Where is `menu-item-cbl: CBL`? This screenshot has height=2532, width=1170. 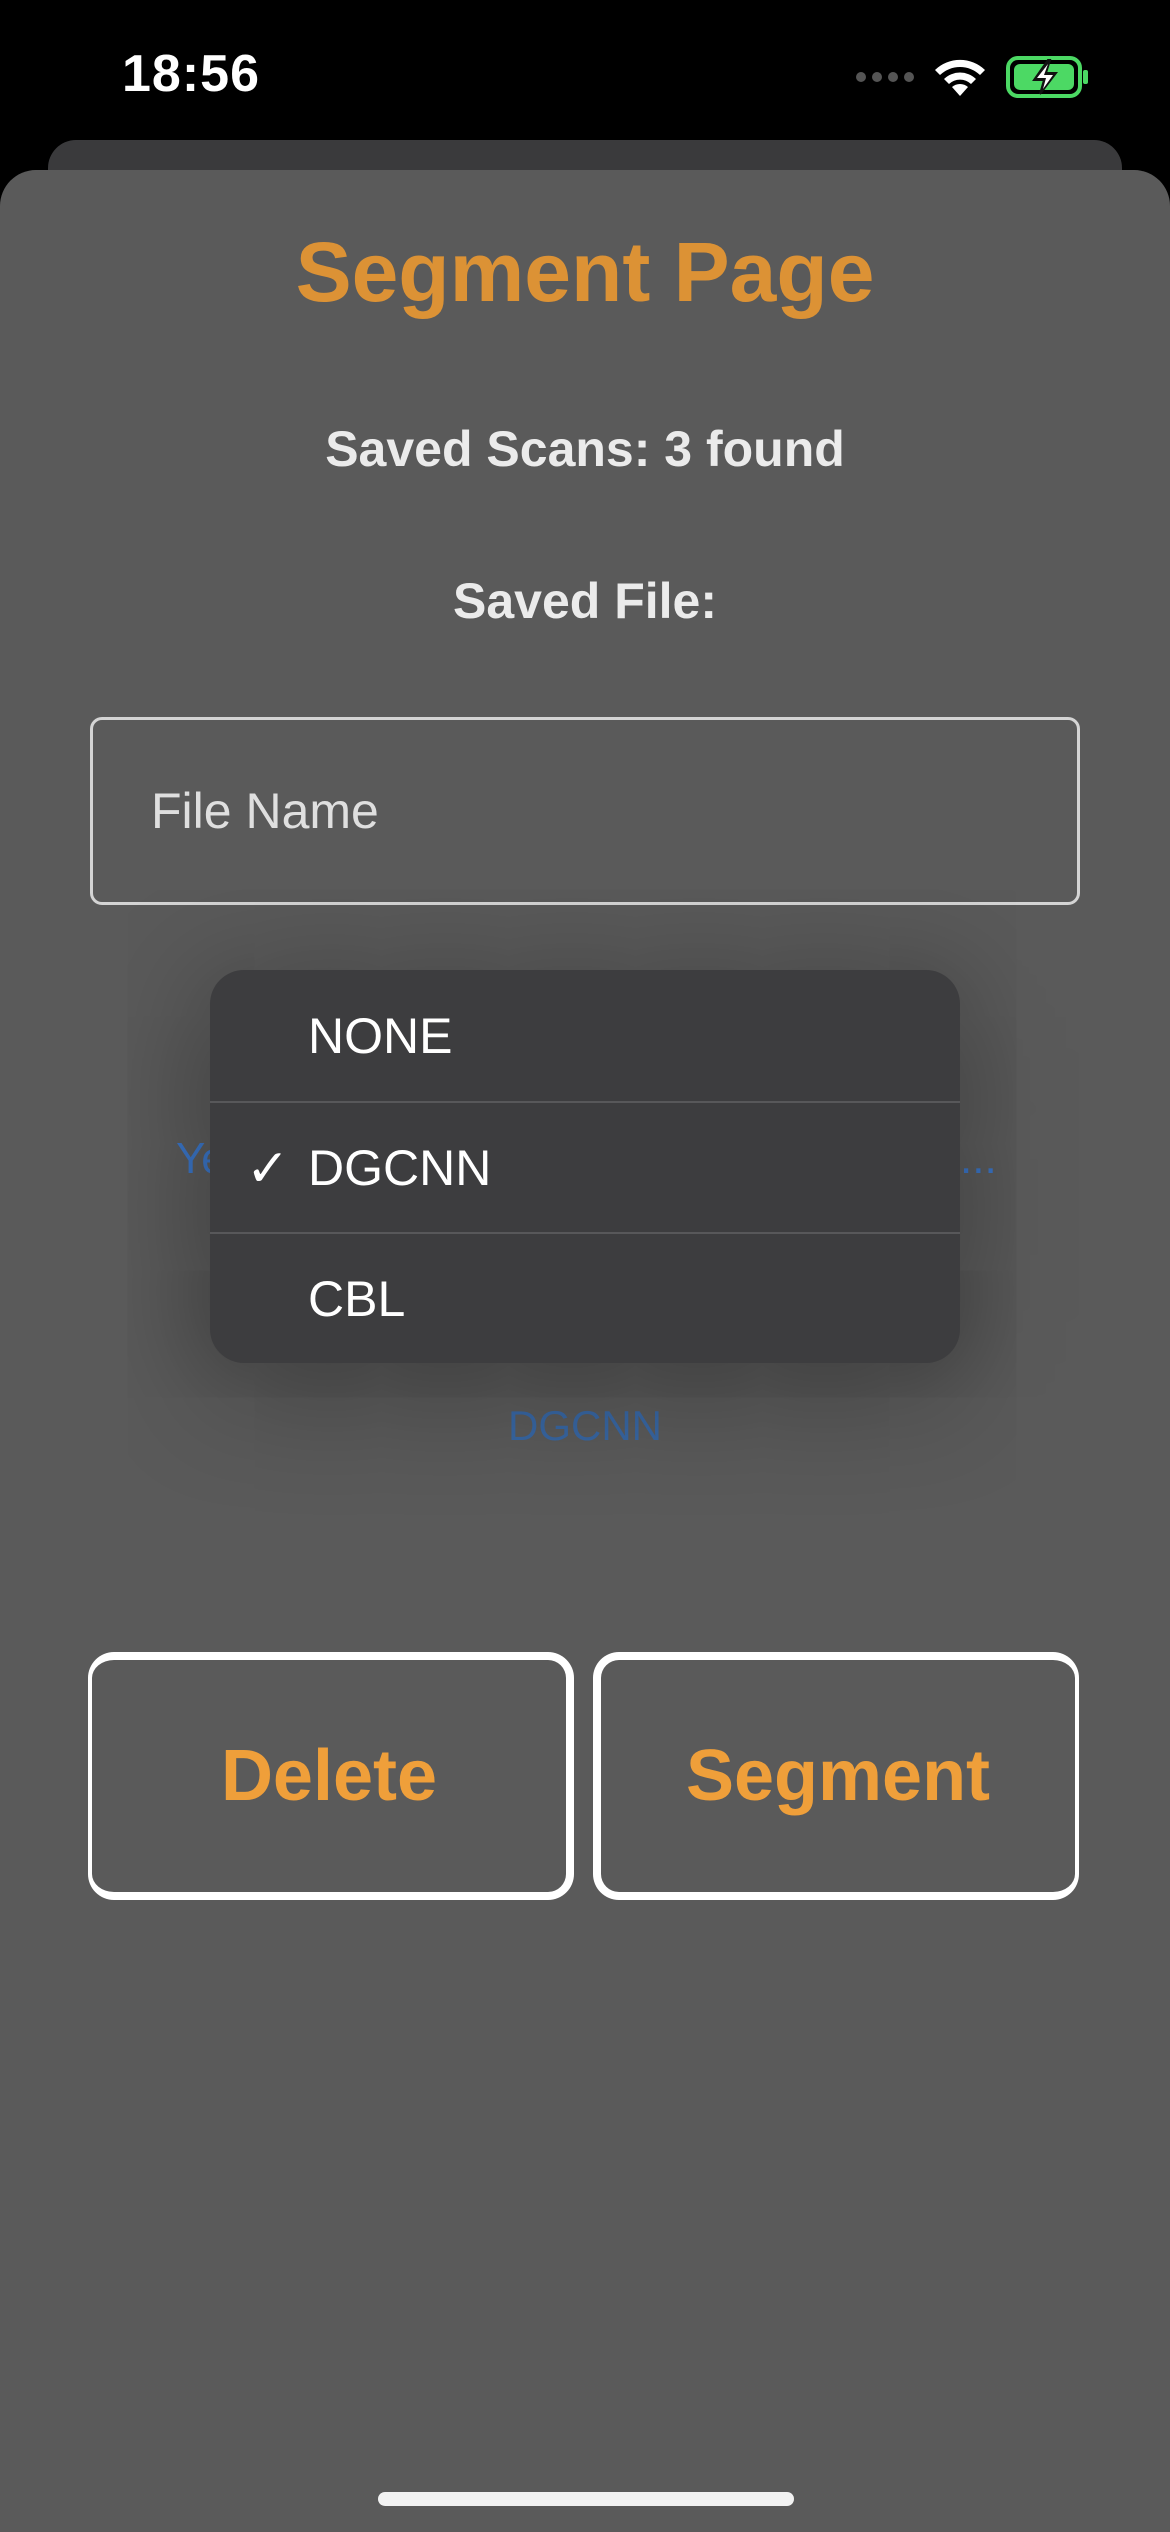 menu-item-cbl: CBL is located at coordinates (585, 1297).